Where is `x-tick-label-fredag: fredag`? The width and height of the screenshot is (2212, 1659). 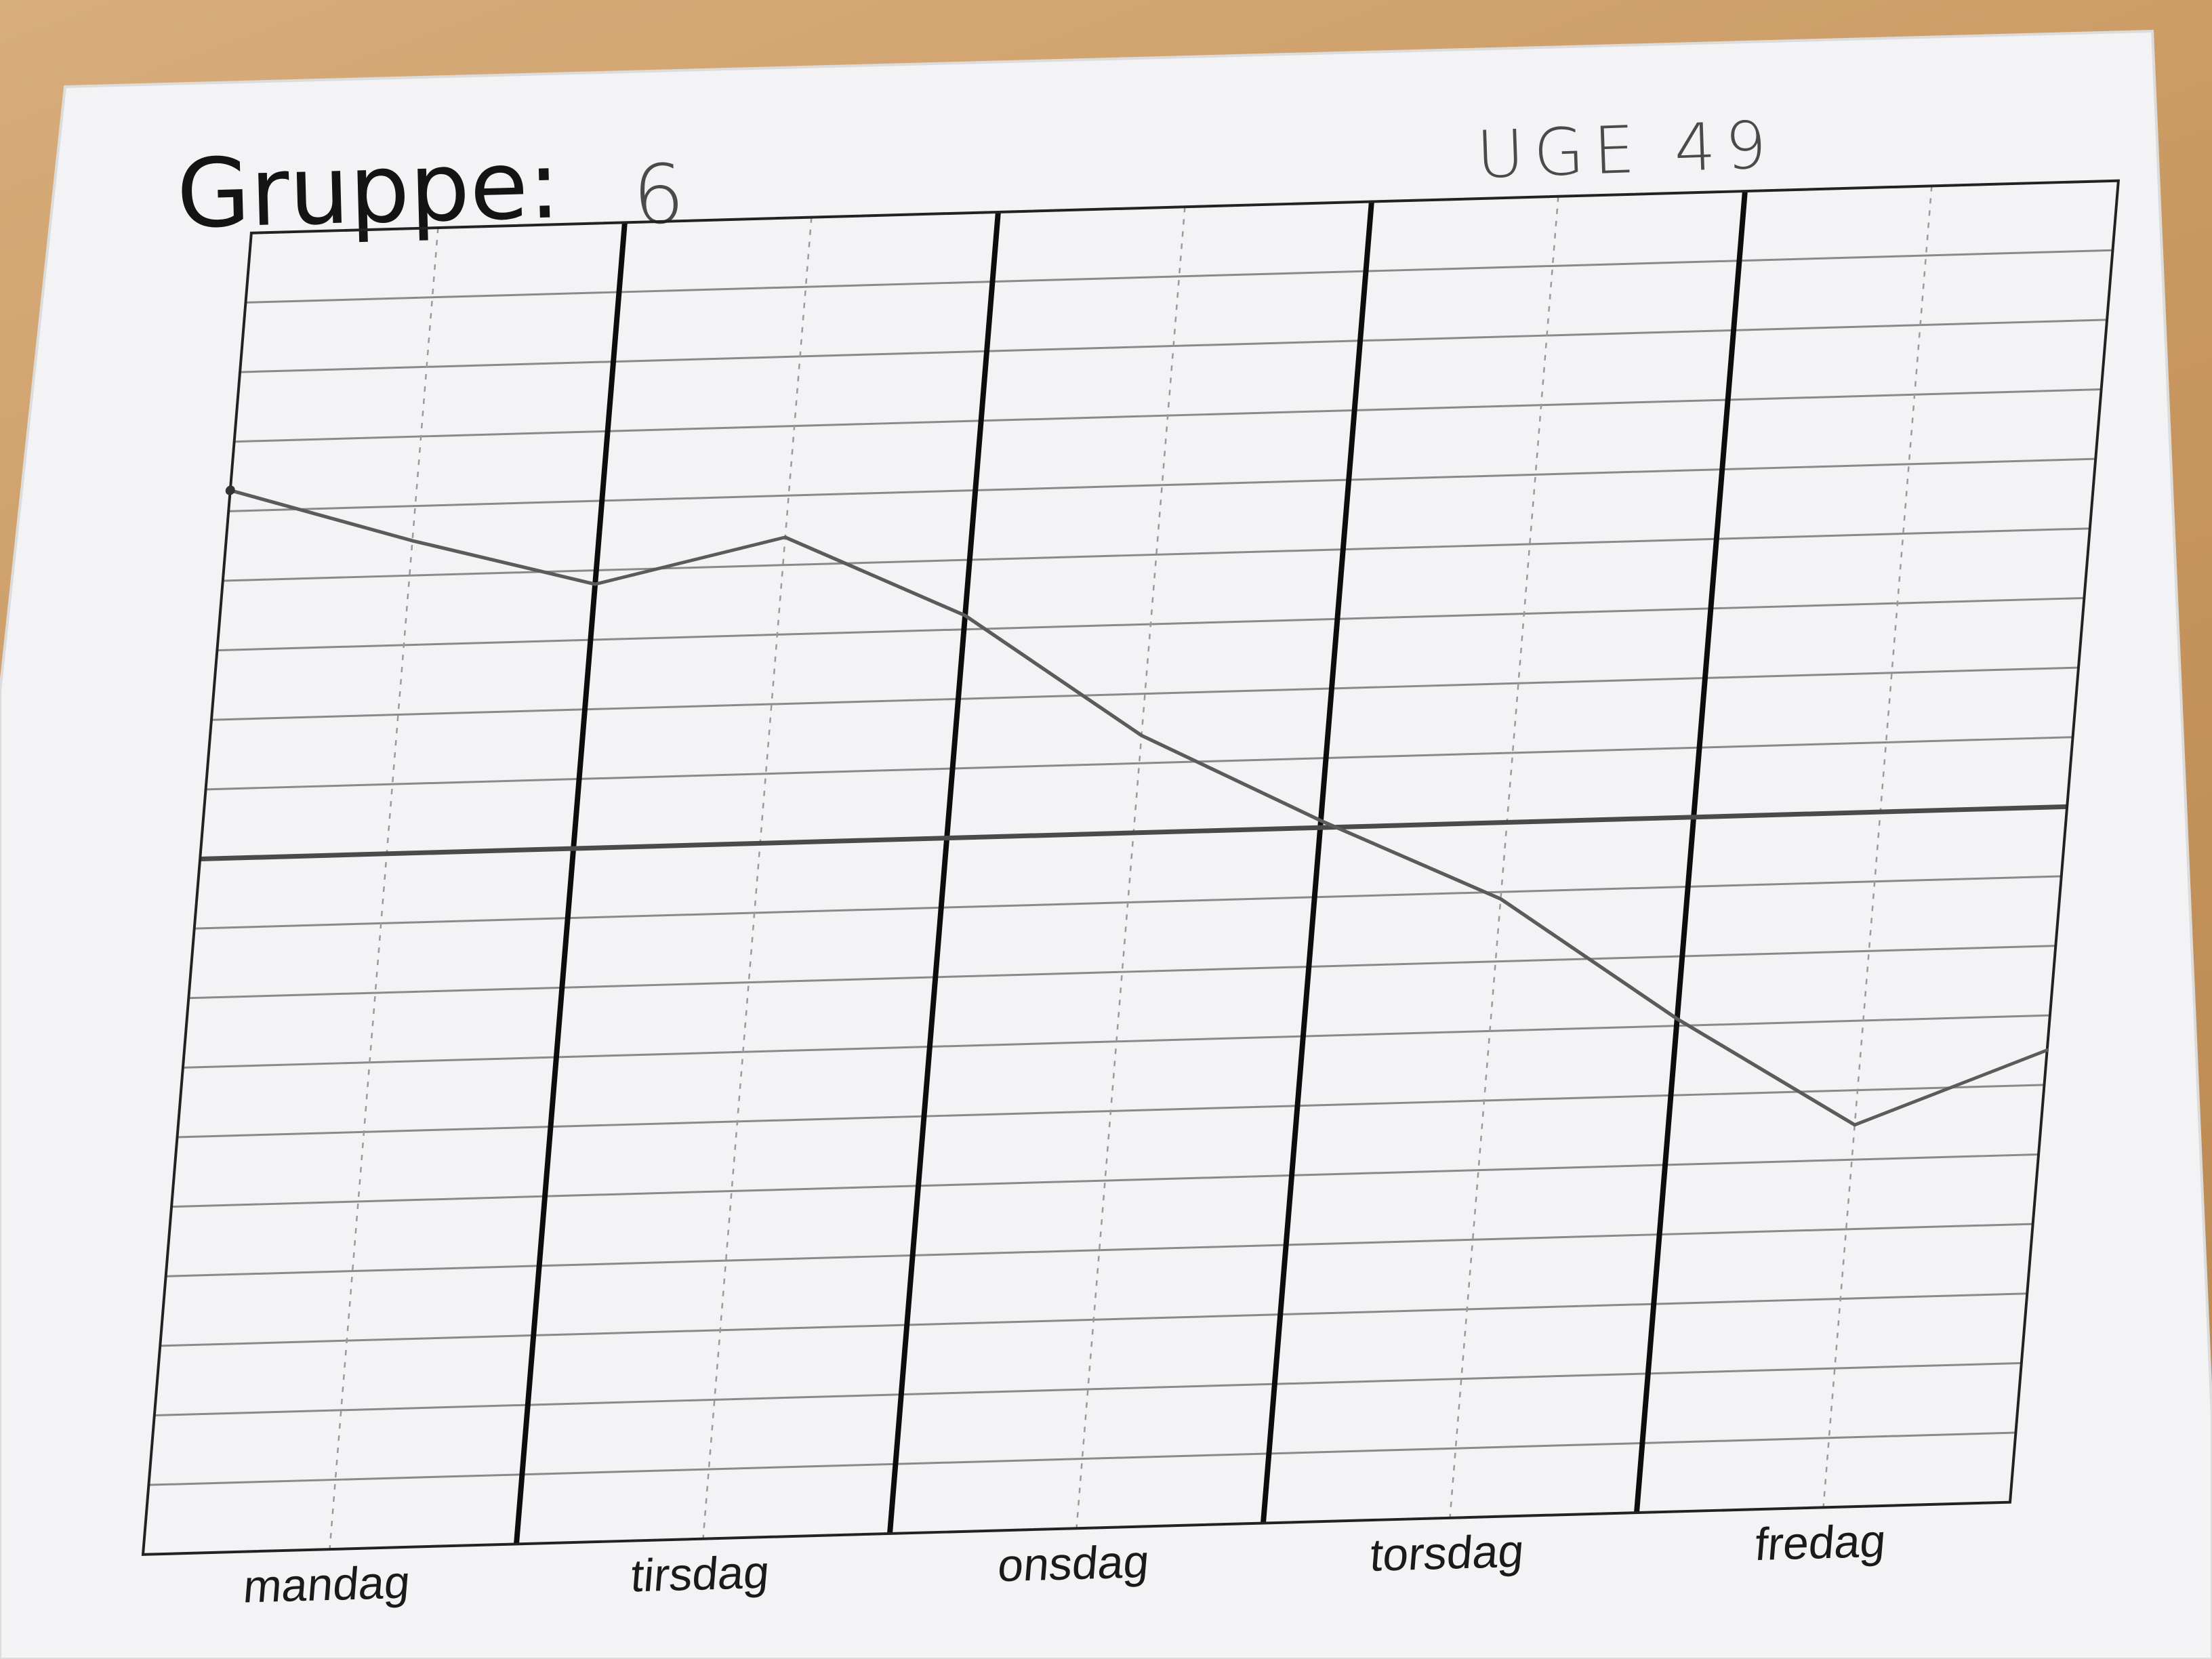
x-tick-label-fredag: fredag is located at coordinates (1820, 1542).